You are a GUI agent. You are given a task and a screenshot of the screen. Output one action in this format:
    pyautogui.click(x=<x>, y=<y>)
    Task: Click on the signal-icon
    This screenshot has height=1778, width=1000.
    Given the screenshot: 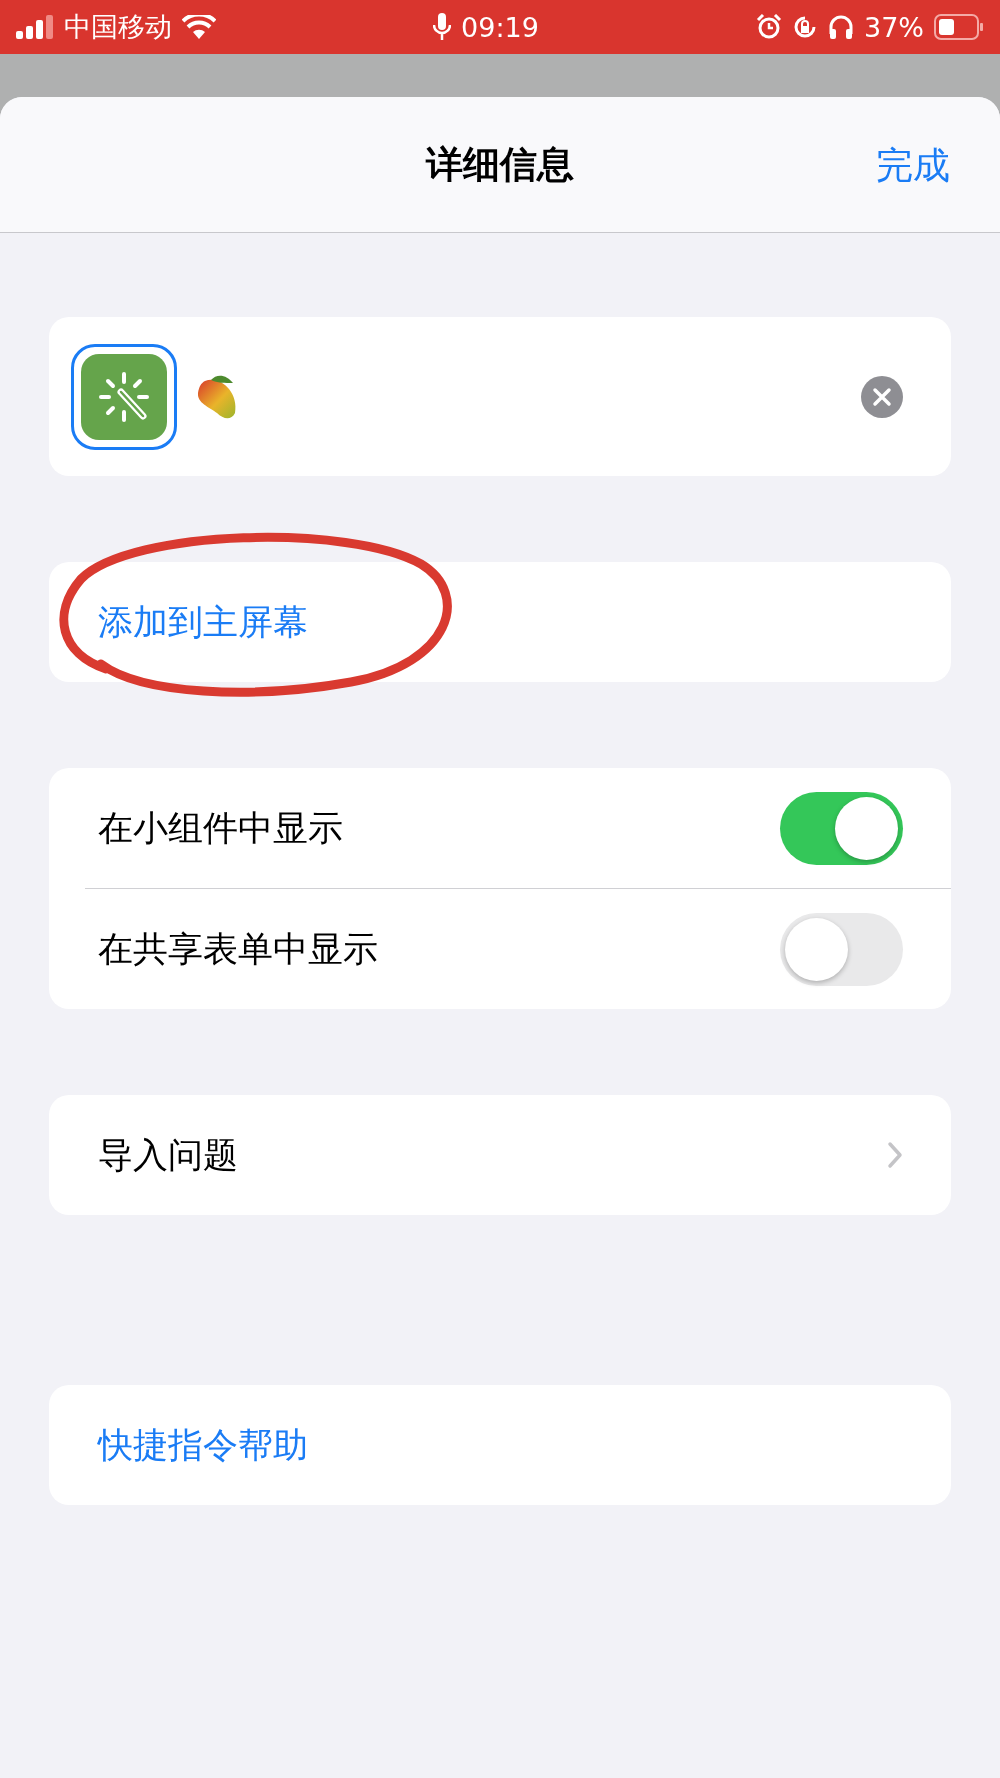 What is the action you would take?
    pyautogui.click(x=35, y=27)
    